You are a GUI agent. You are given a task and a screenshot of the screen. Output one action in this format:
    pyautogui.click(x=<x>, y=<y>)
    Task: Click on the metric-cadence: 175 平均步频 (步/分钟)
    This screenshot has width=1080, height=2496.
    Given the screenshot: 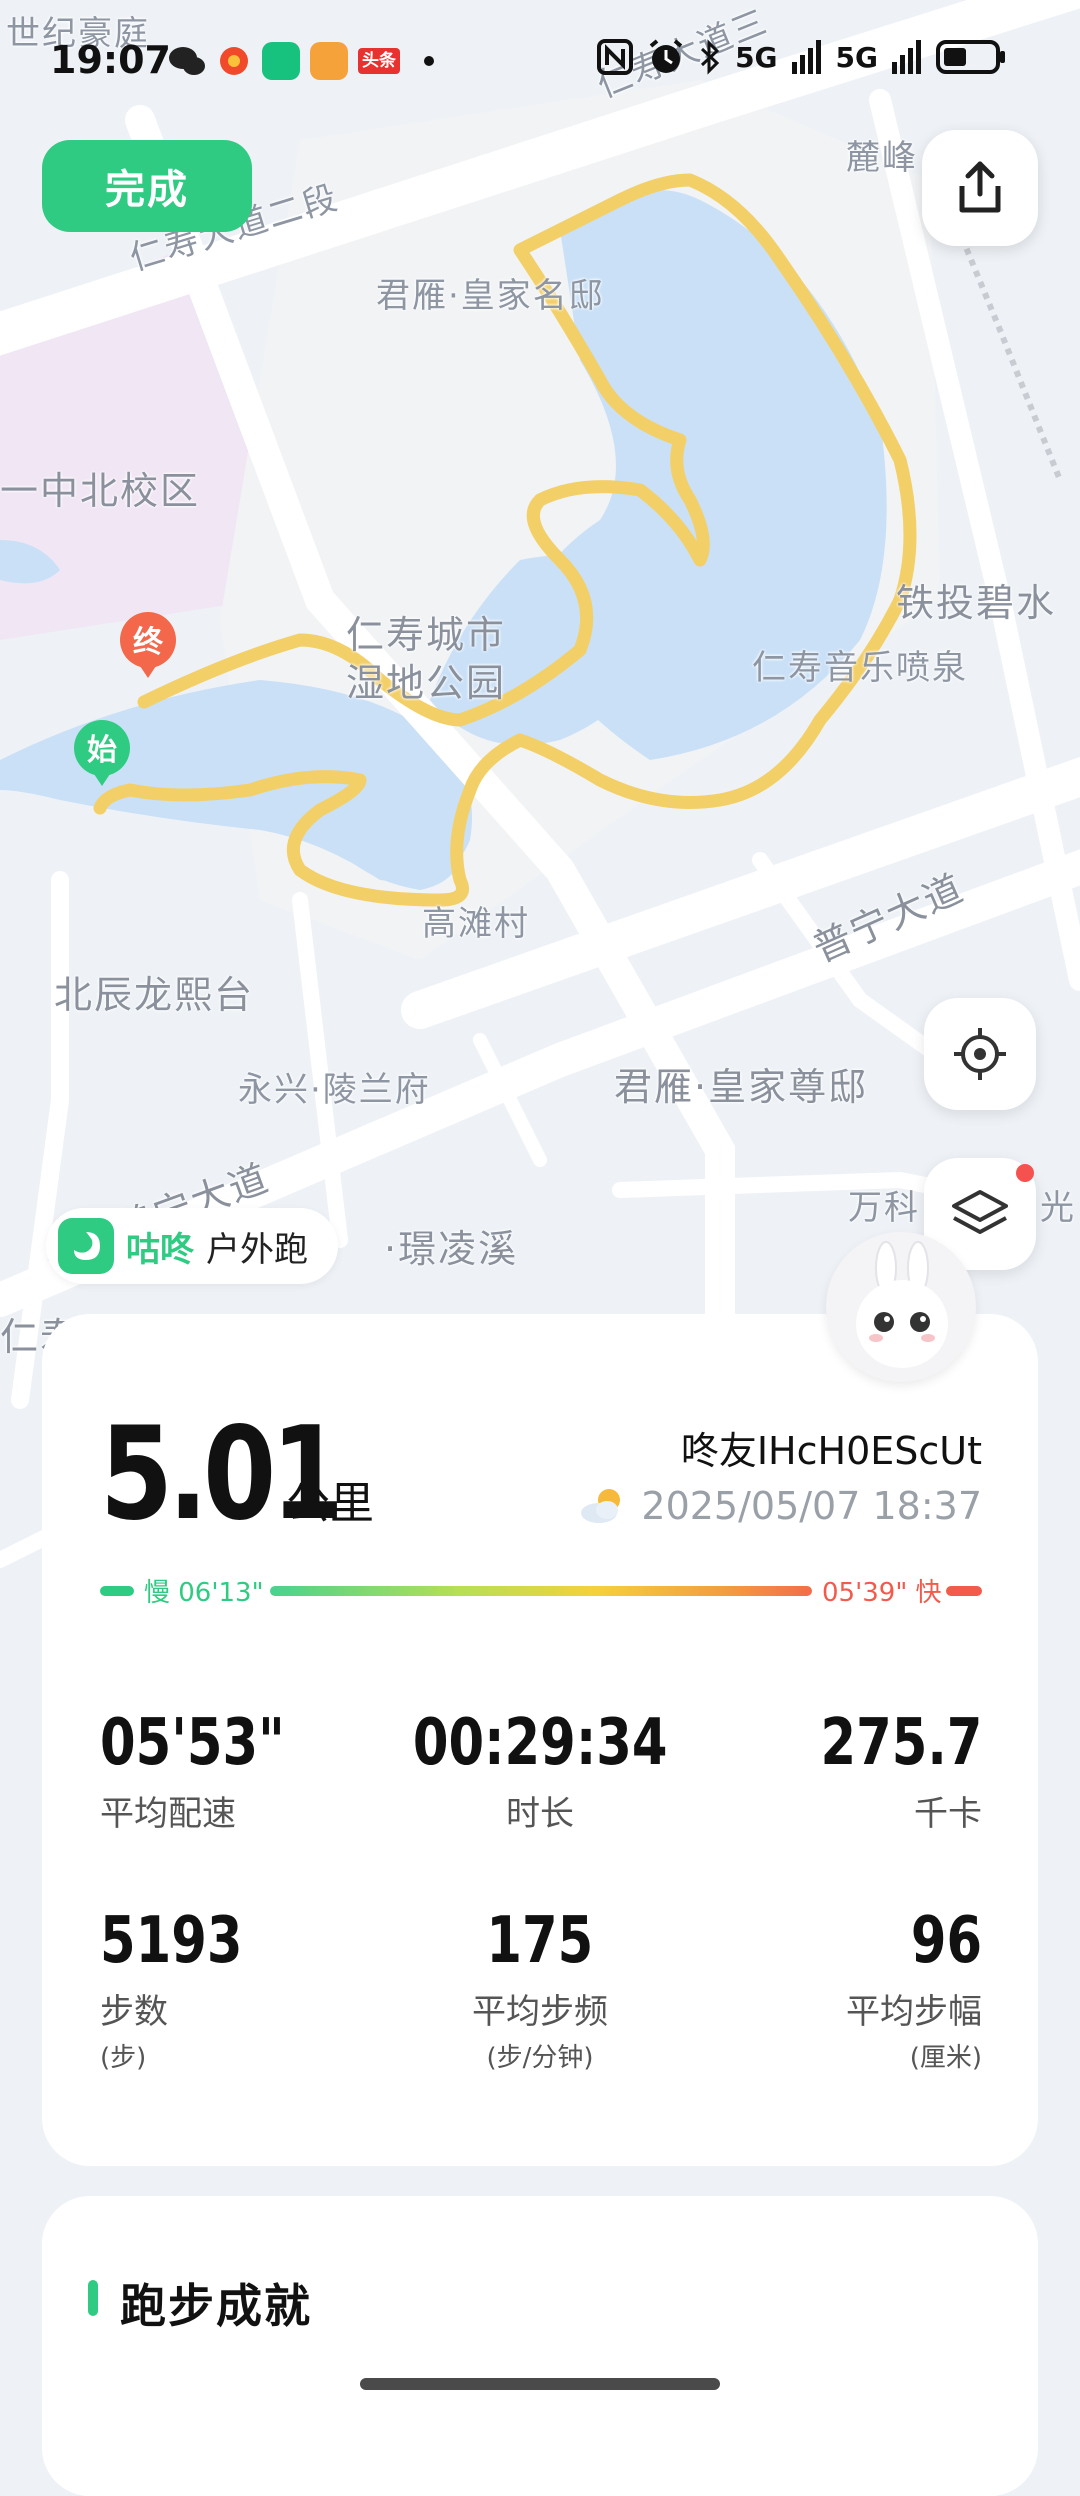 What is the action you would take?
    pyautogui.click(x=540, y=1989)
    